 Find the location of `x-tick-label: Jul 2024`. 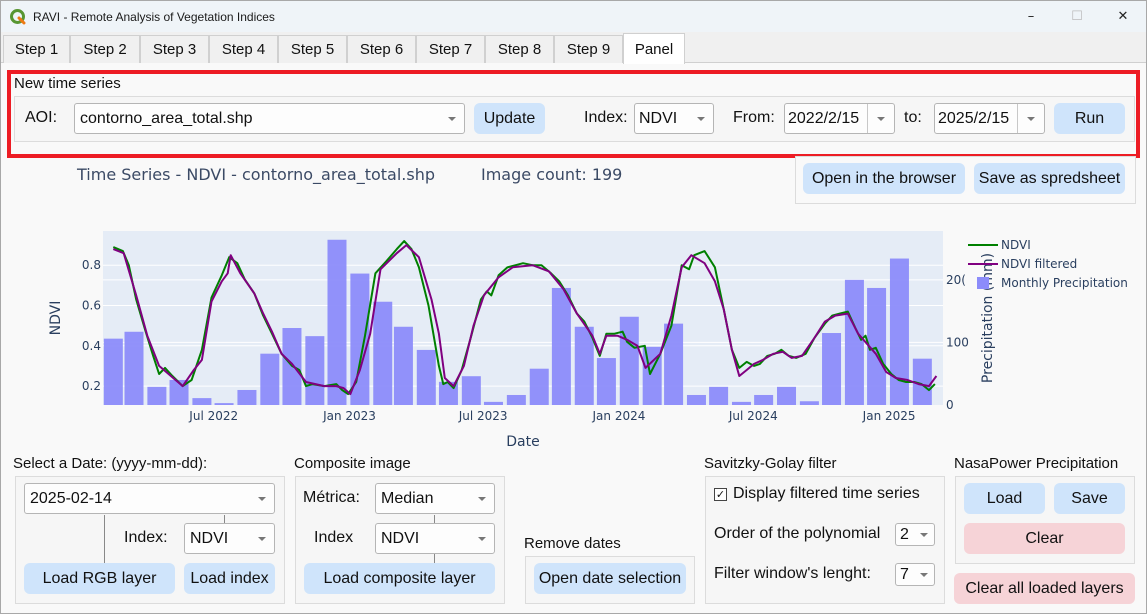

x-tick-label: Jul 2024 is located at coordinates (753, 416).